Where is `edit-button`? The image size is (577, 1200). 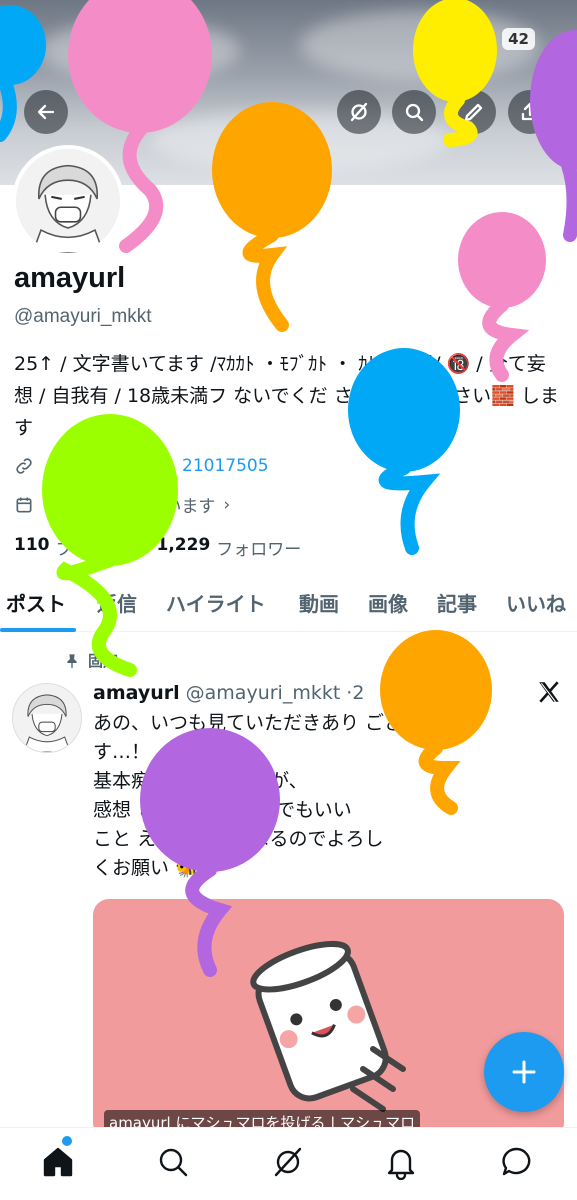 edit-button is located at coordinates (474, 112).